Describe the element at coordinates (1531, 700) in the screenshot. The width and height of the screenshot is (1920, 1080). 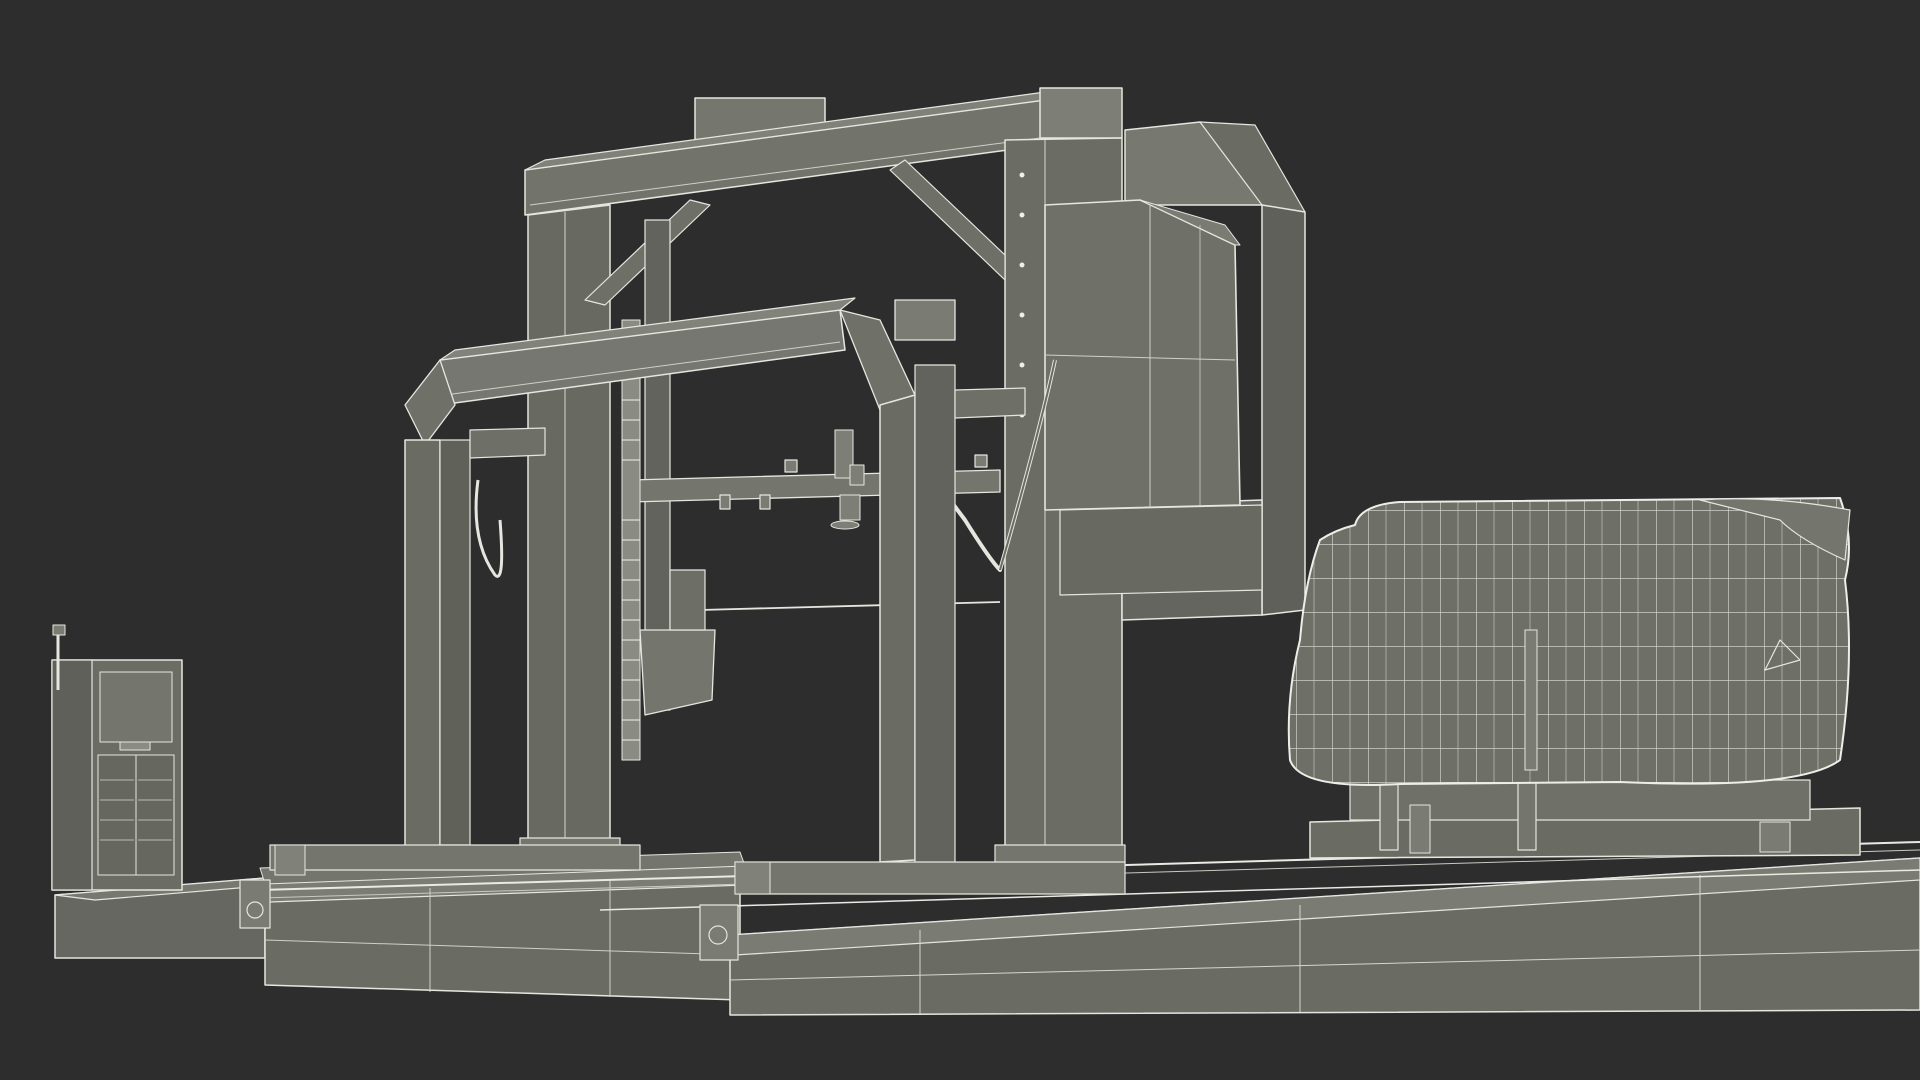
I see `log-support-post` at that location.